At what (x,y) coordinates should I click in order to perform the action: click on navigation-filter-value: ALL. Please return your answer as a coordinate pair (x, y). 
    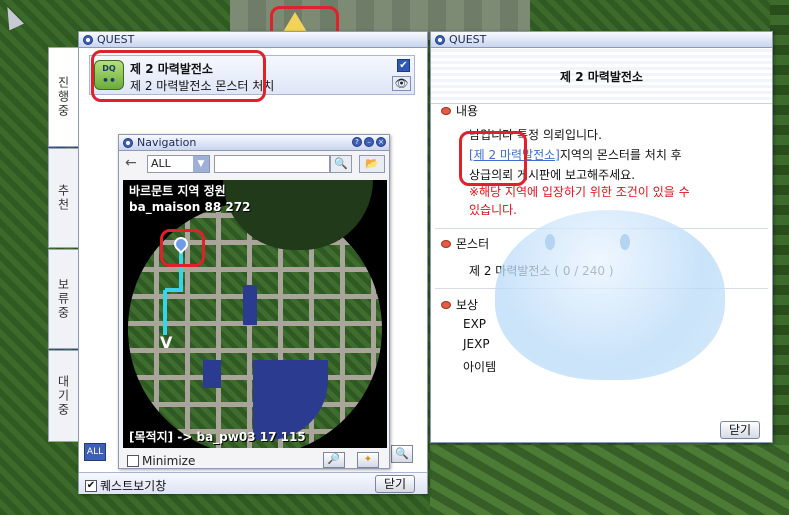
    Looking at the image, I should click on (161, 163).